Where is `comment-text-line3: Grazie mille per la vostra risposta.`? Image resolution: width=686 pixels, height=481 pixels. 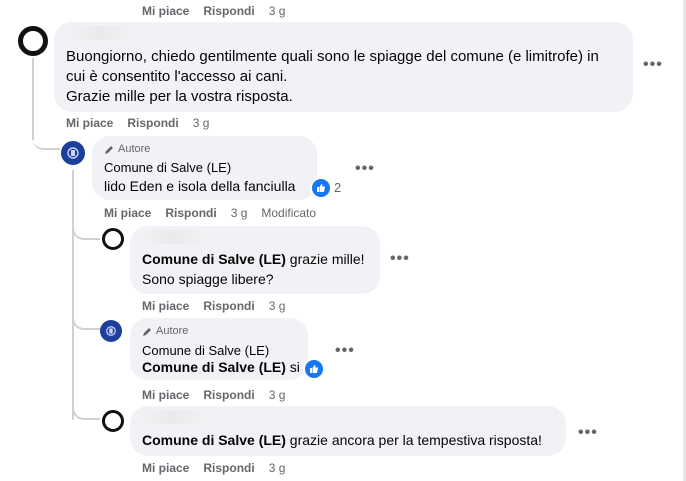
comment-text-line3: Grazie mille per la vostra risposta. is located at coordinates (179, 96).